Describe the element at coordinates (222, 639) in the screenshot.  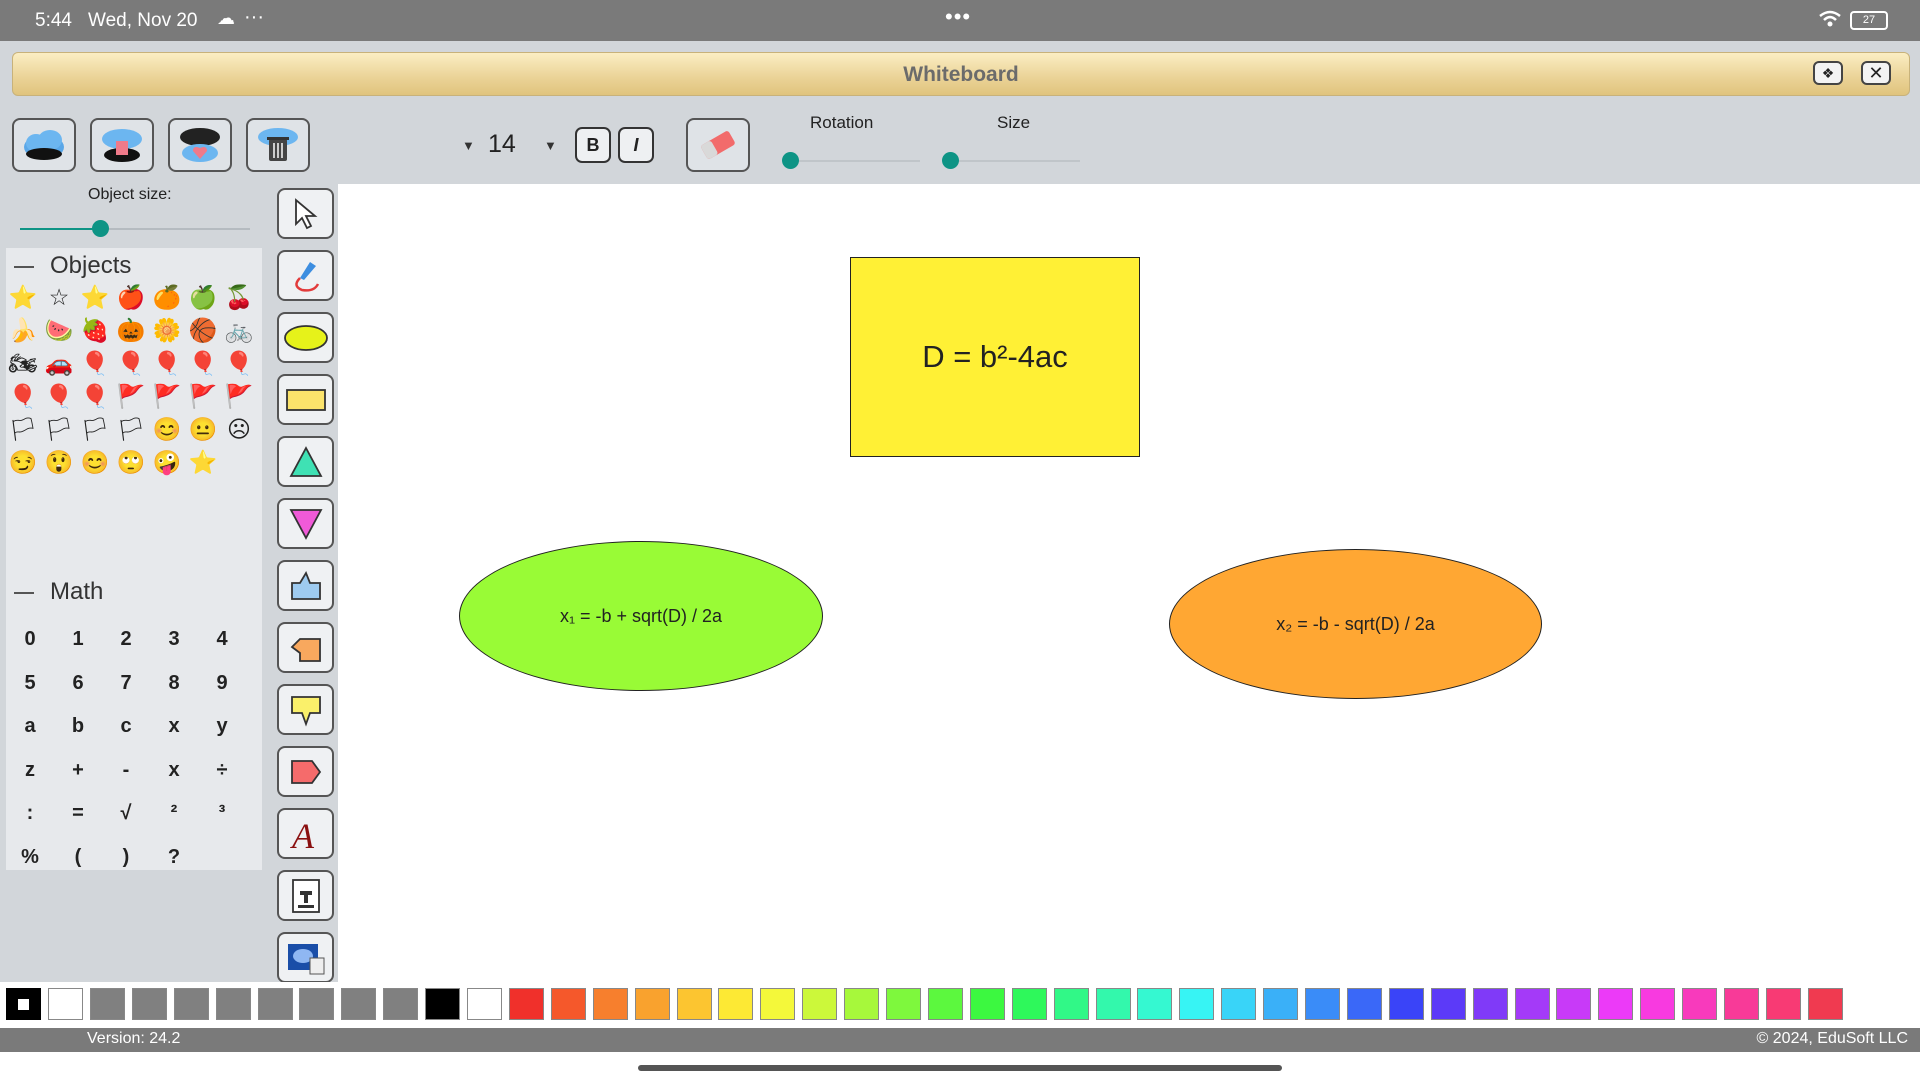
I see `math-key: 4` at that location.